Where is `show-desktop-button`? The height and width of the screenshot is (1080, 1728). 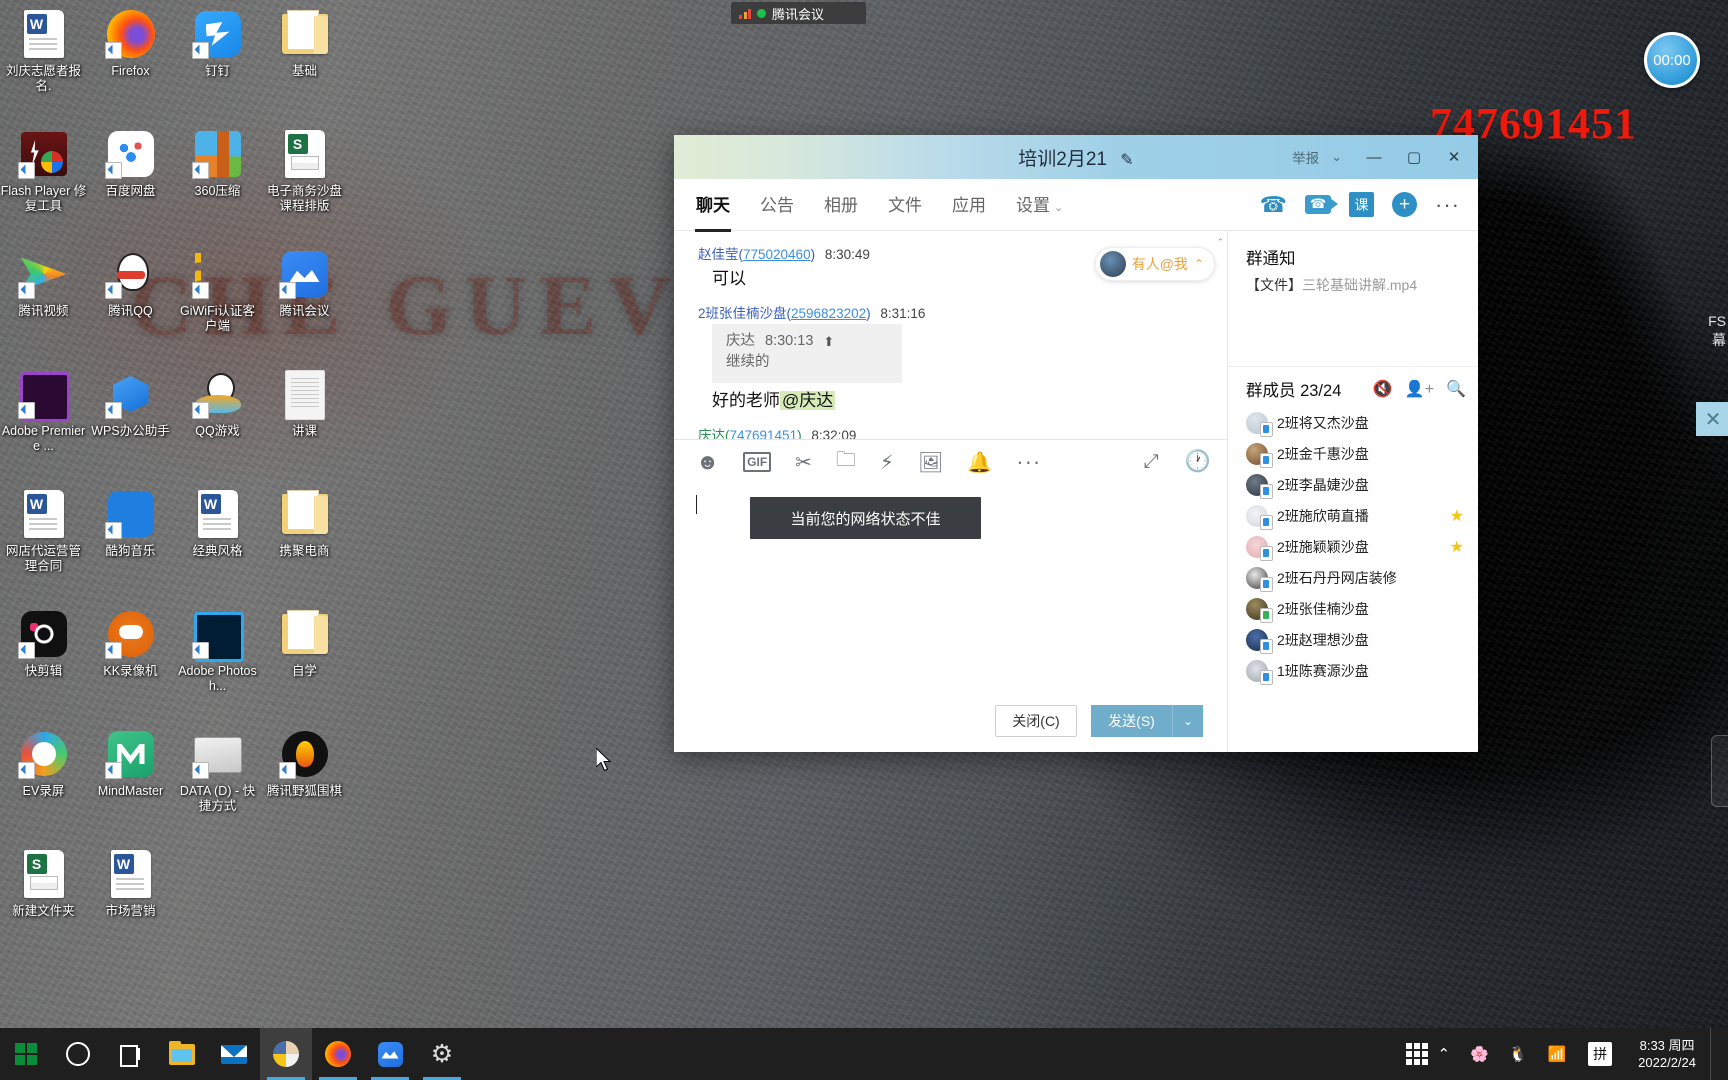 show-desktop-button is located at coordinates (1715, 1054).